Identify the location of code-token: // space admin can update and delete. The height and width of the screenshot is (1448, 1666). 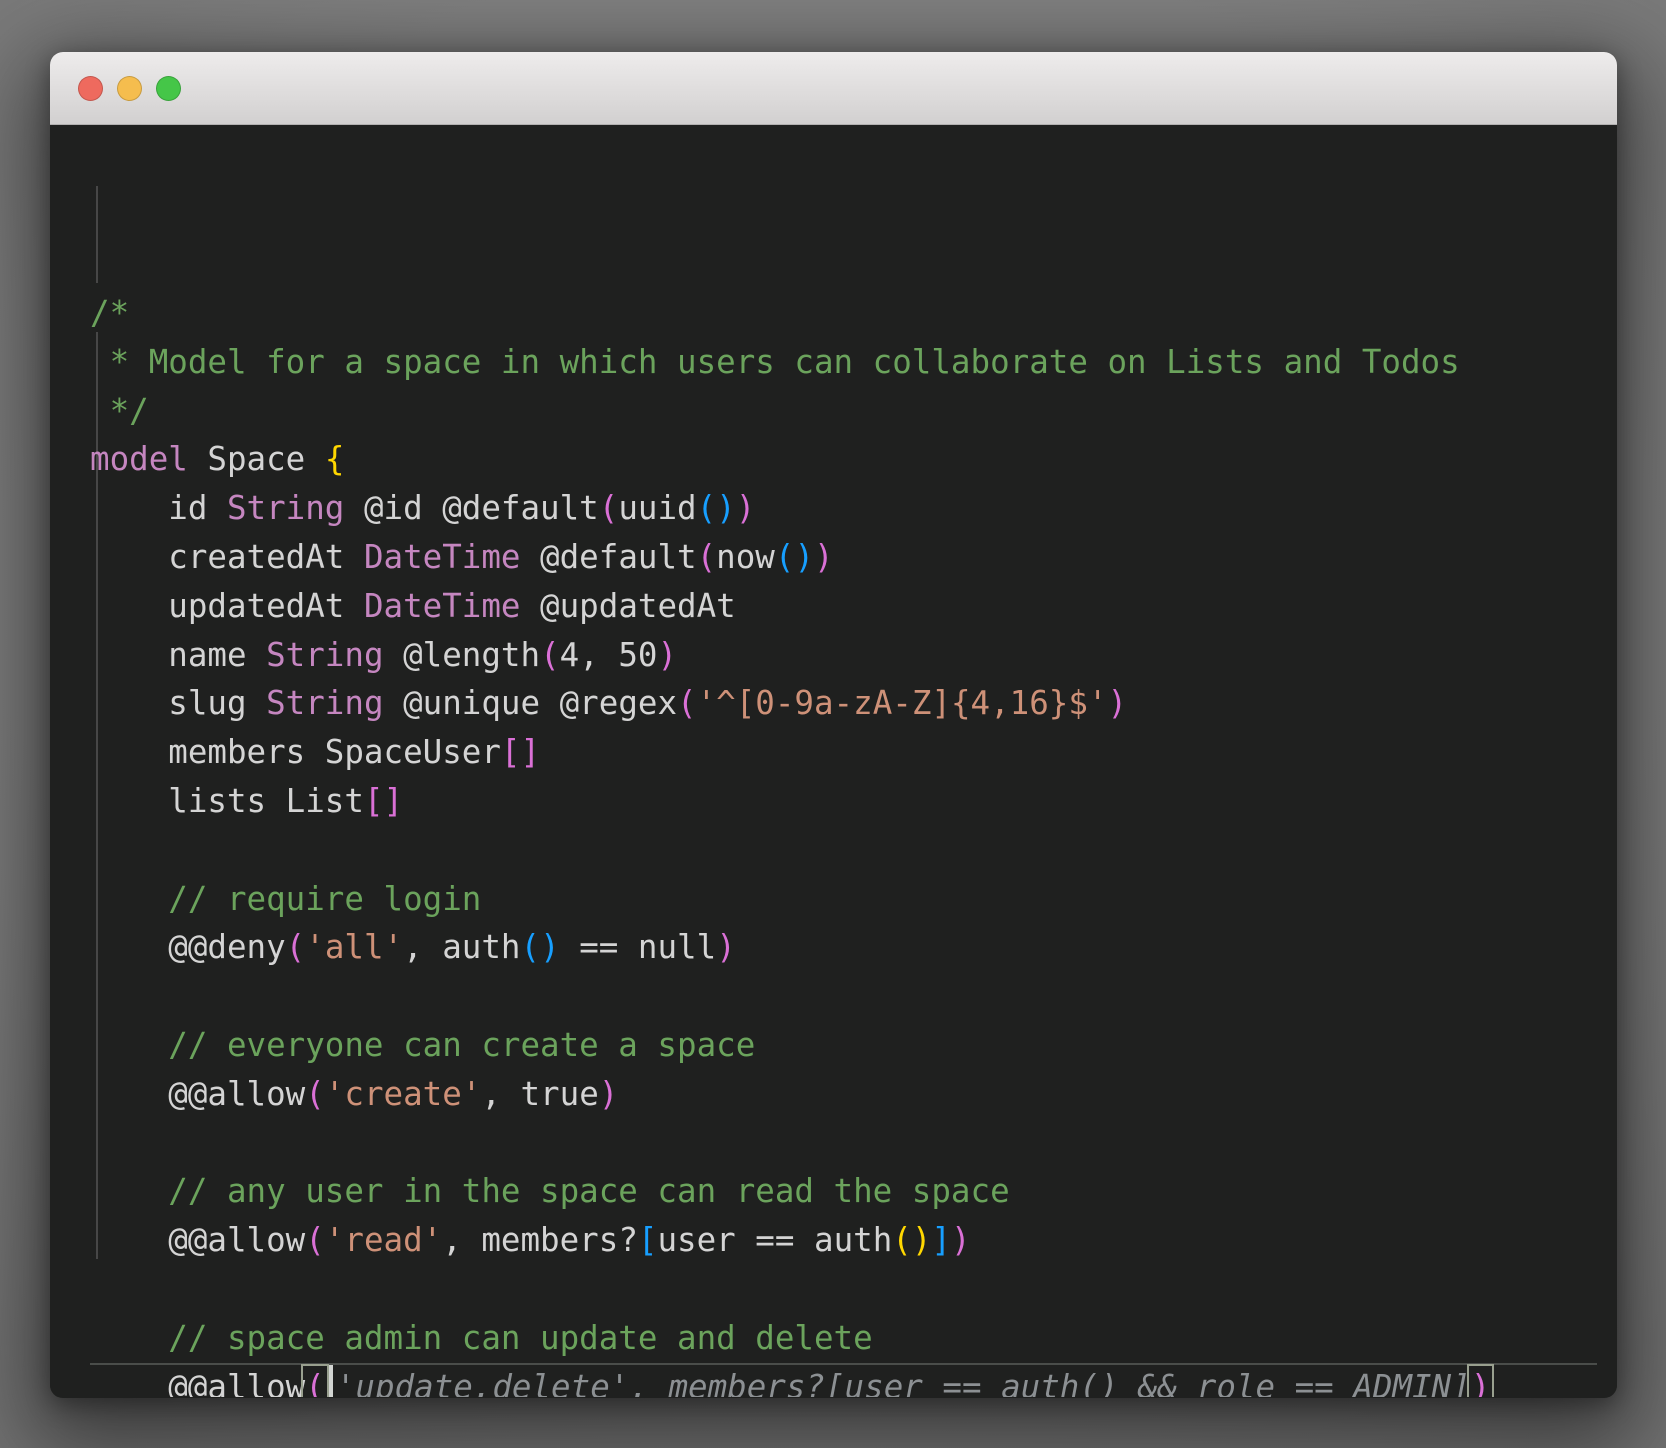
(481, 1337).